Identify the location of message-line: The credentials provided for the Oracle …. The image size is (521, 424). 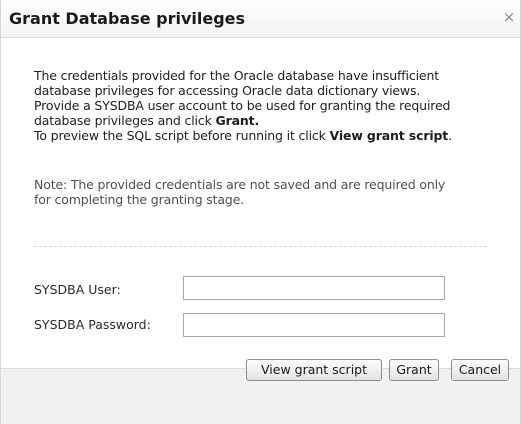
(236, 75).